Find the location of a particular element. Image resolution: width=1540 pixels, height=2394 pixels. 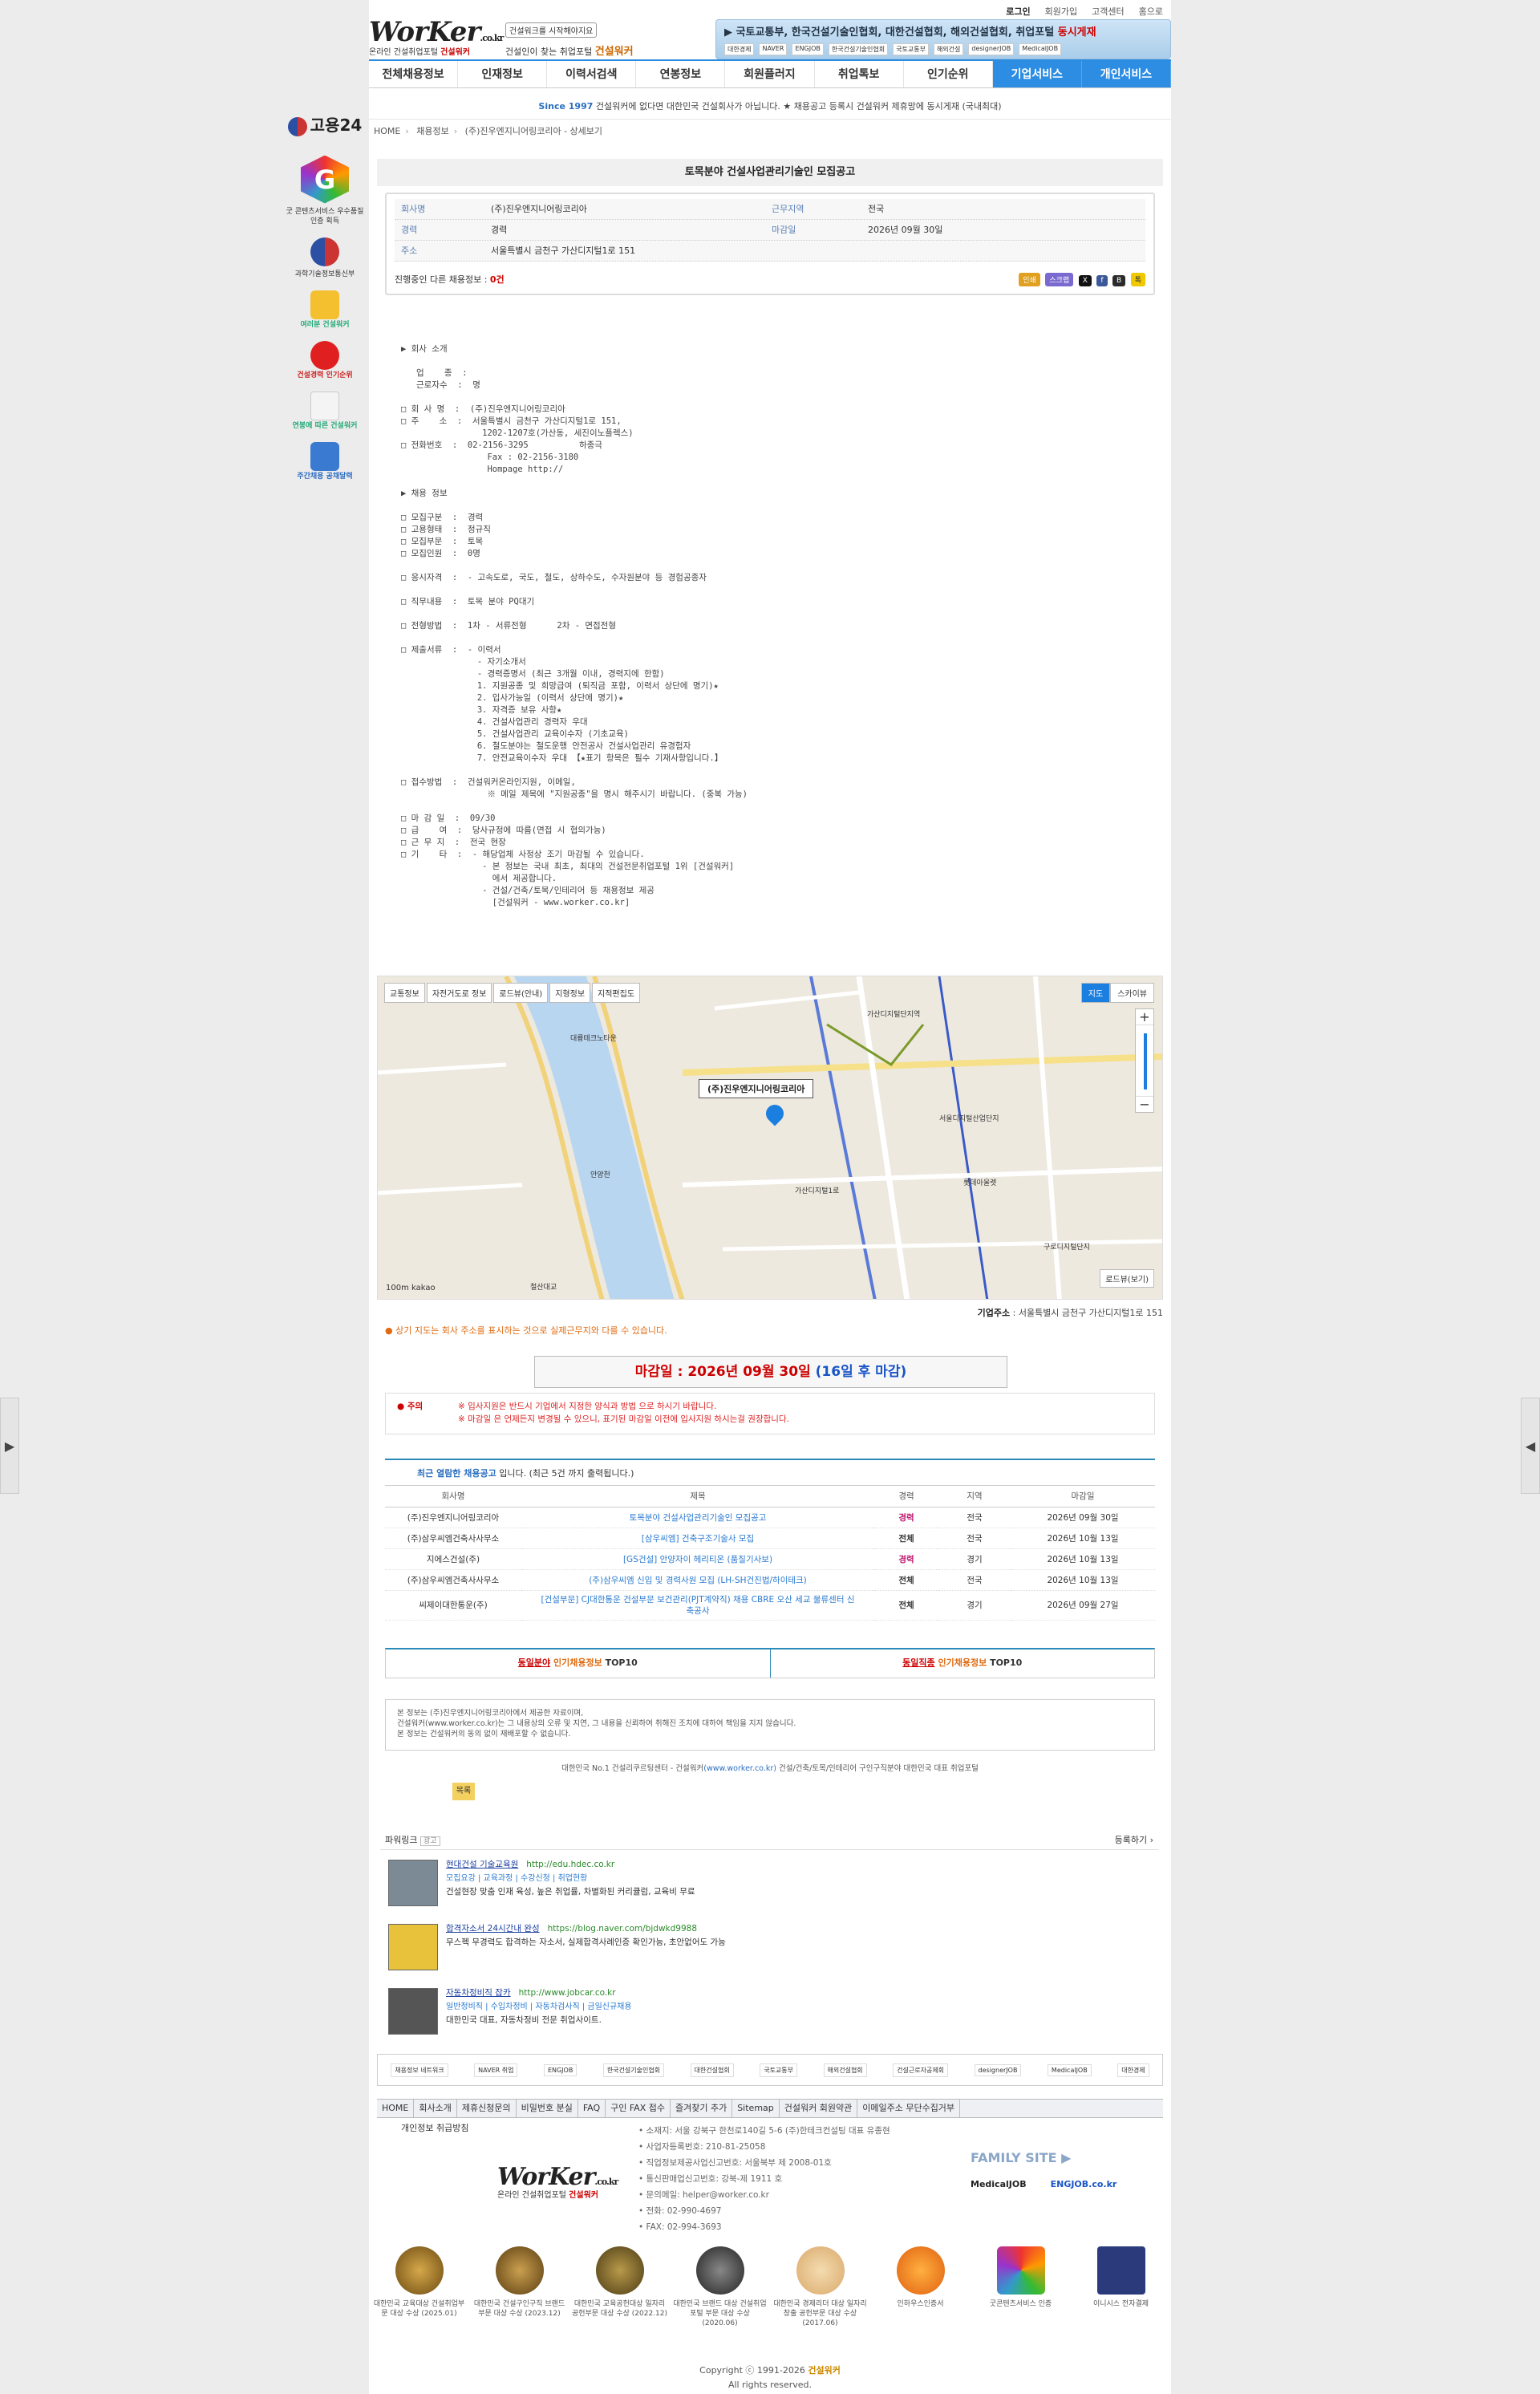

partner-logo: 국토교통부 is located at coordinates (779, 2070).